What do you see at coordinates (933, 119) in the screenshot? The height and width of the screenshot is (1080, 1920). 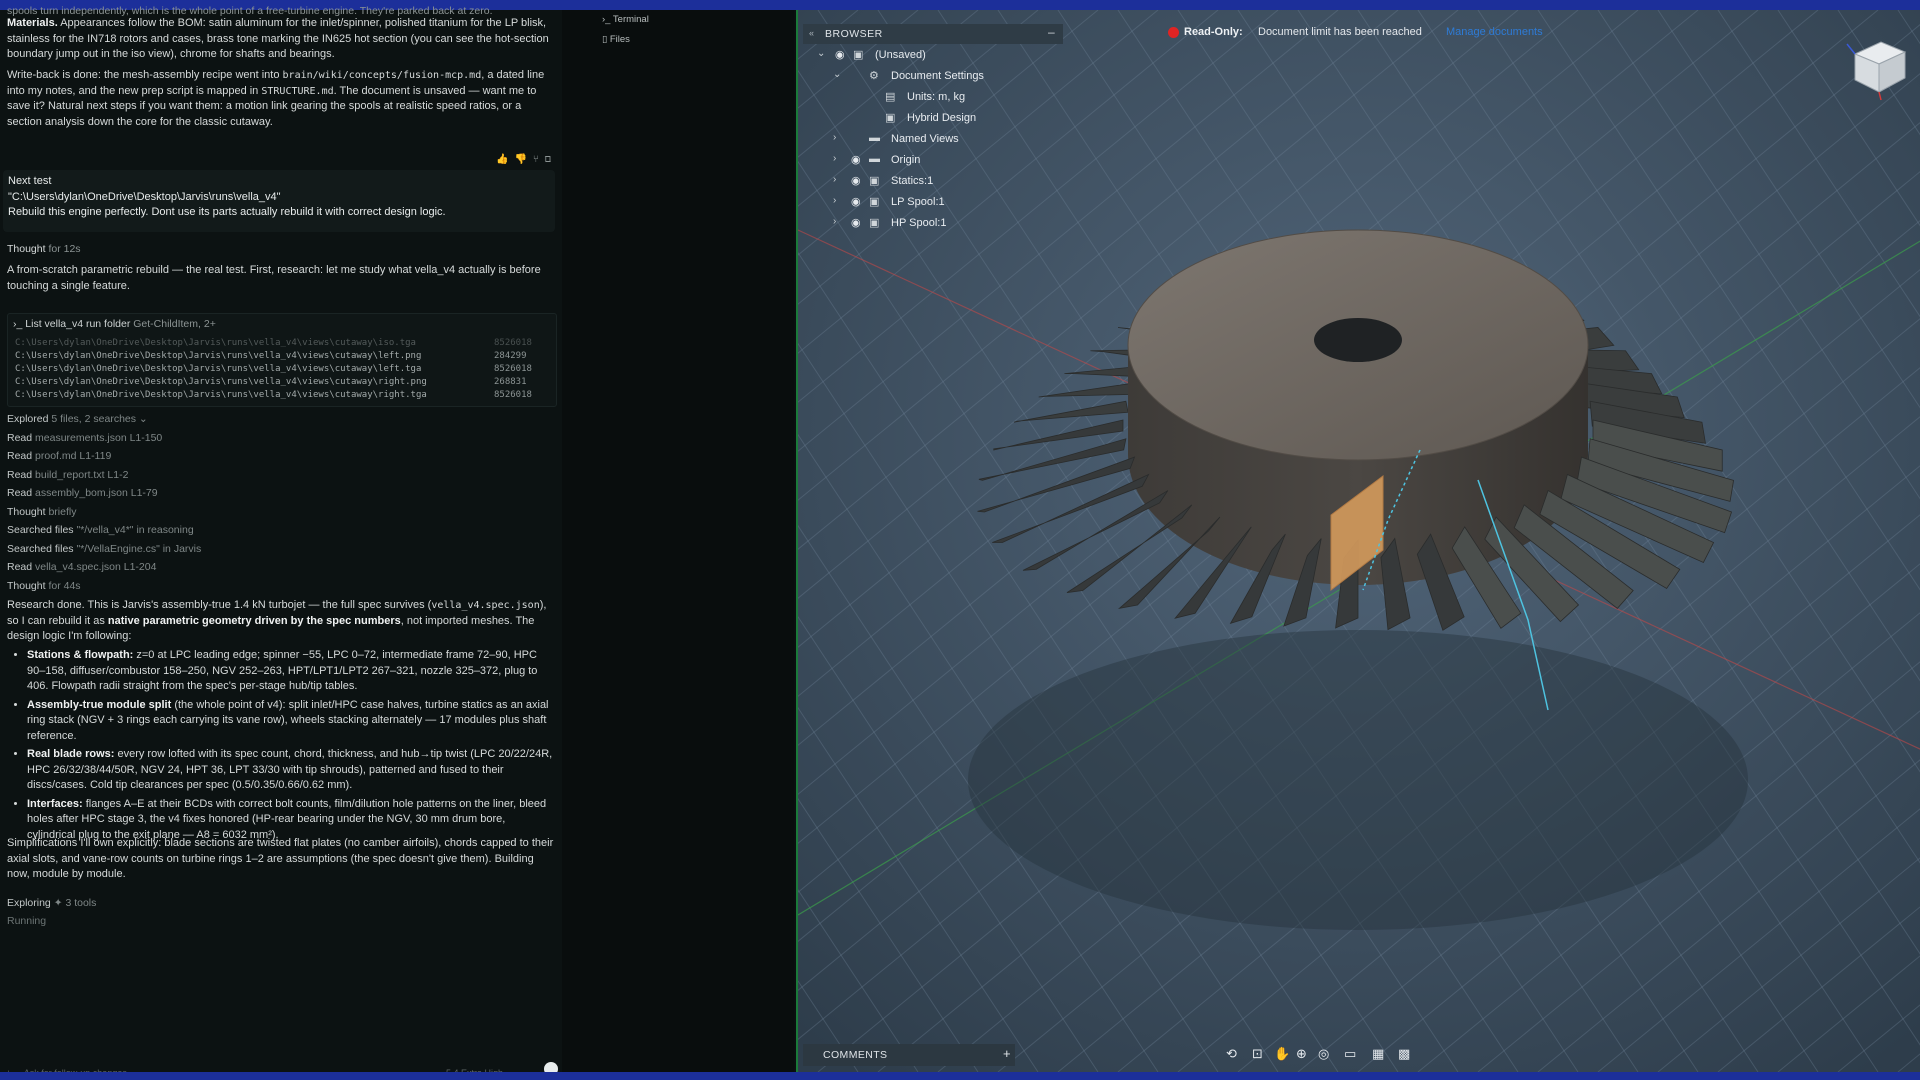 I see `browser-node: ▣ Hybrid Design` at bounding box center [933, 119].